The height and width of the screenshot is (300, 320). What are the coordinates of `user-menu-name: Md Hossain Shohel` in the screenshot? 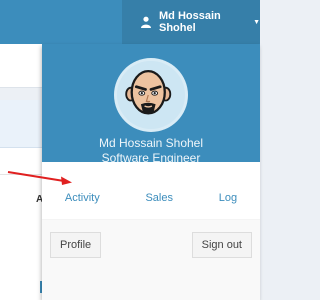 It's located at (190, 22).